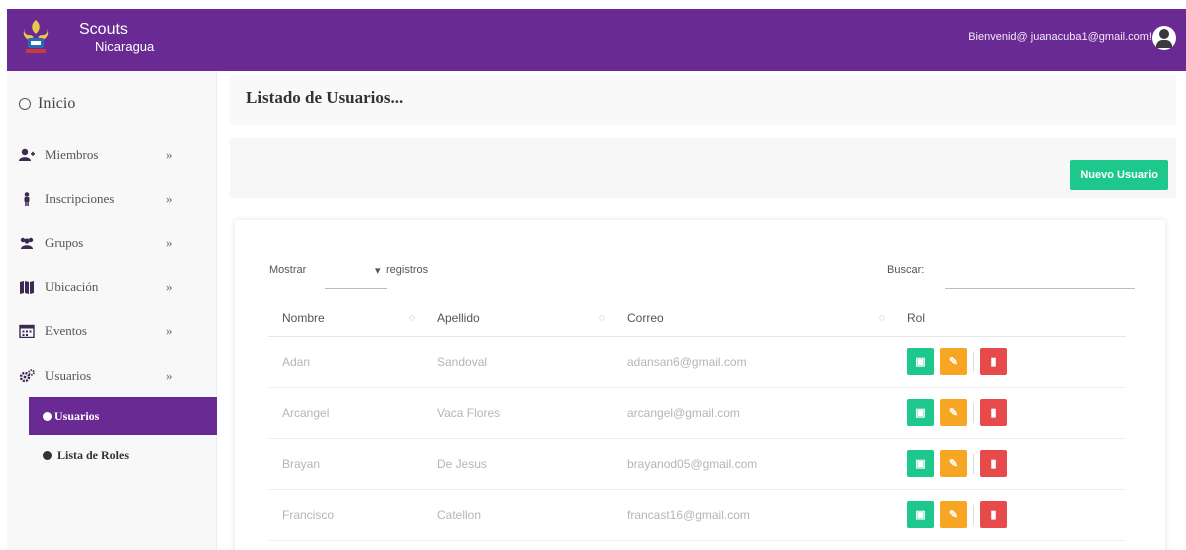 This screenshot has height=550, width=1186. What do you see at coordinates (753, 413) in the screenshot?
I see `cell-correo: arcangel@gmail.com` at bounding box center [753, 413].